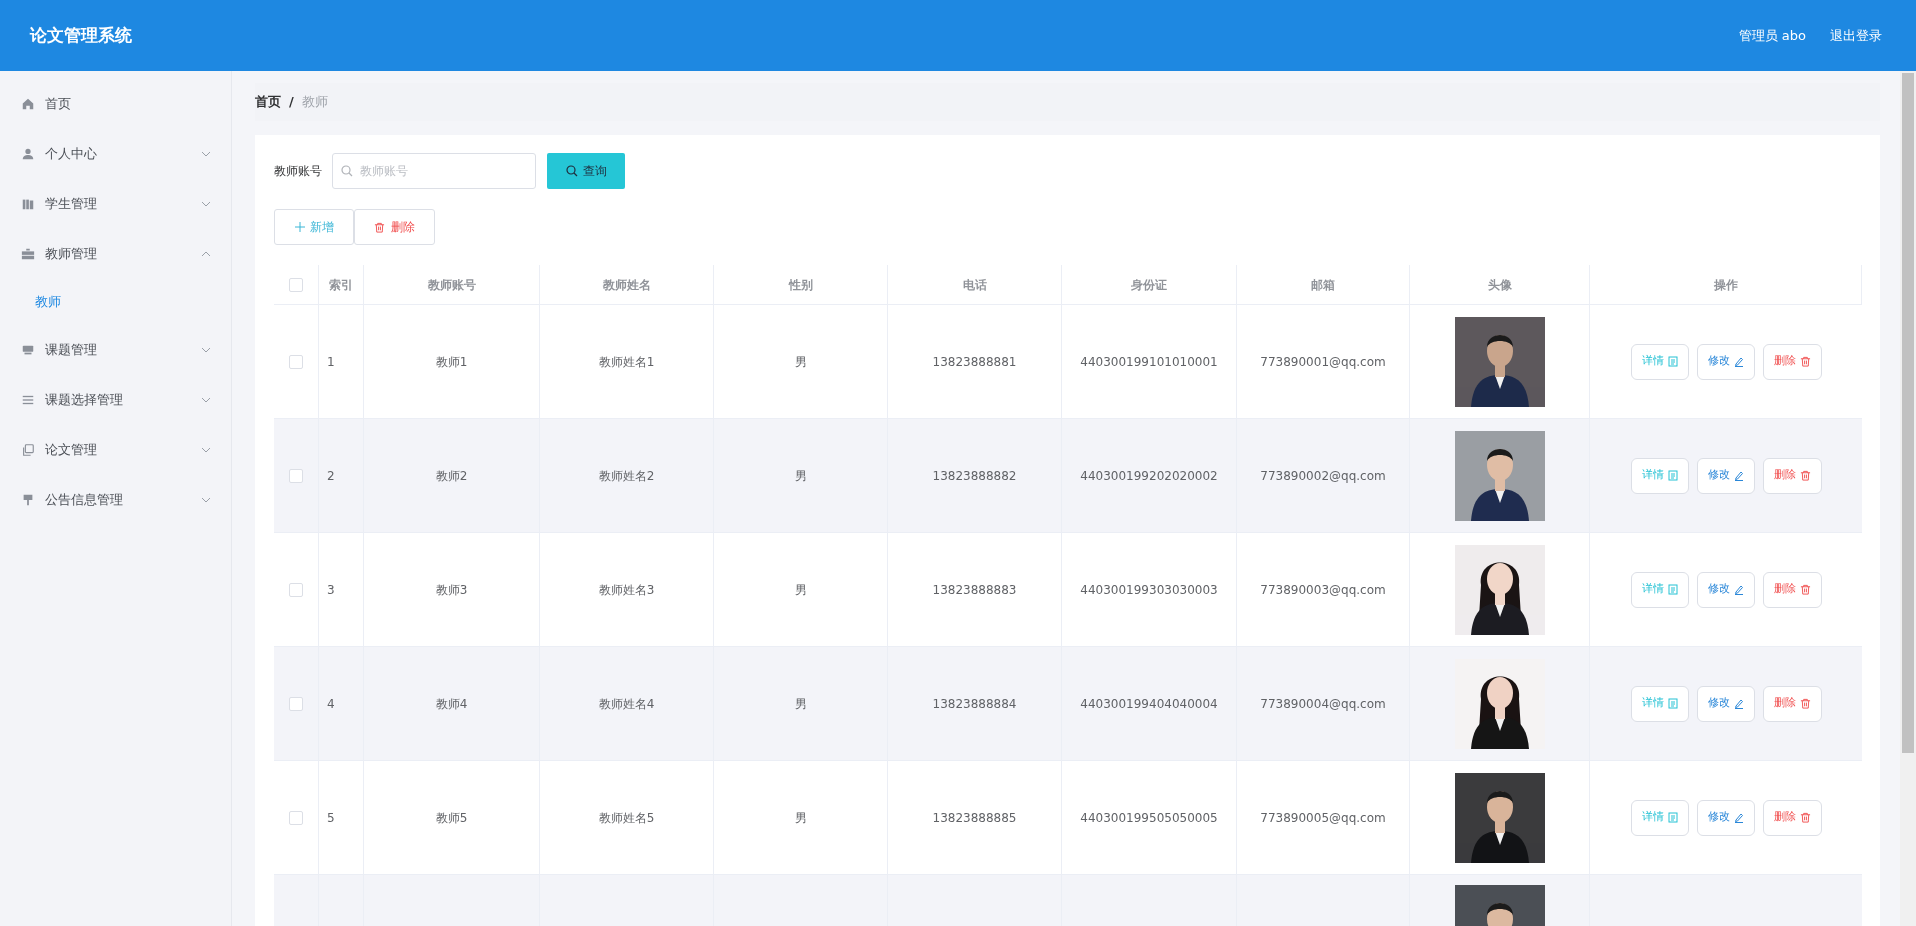 The width and height of the screenshot is (1916, 926). What do you see at coordinates (626, 362) in the screenshot?
I see `table-cell-text: 教师姓名1` at bounding box center [626, 362].